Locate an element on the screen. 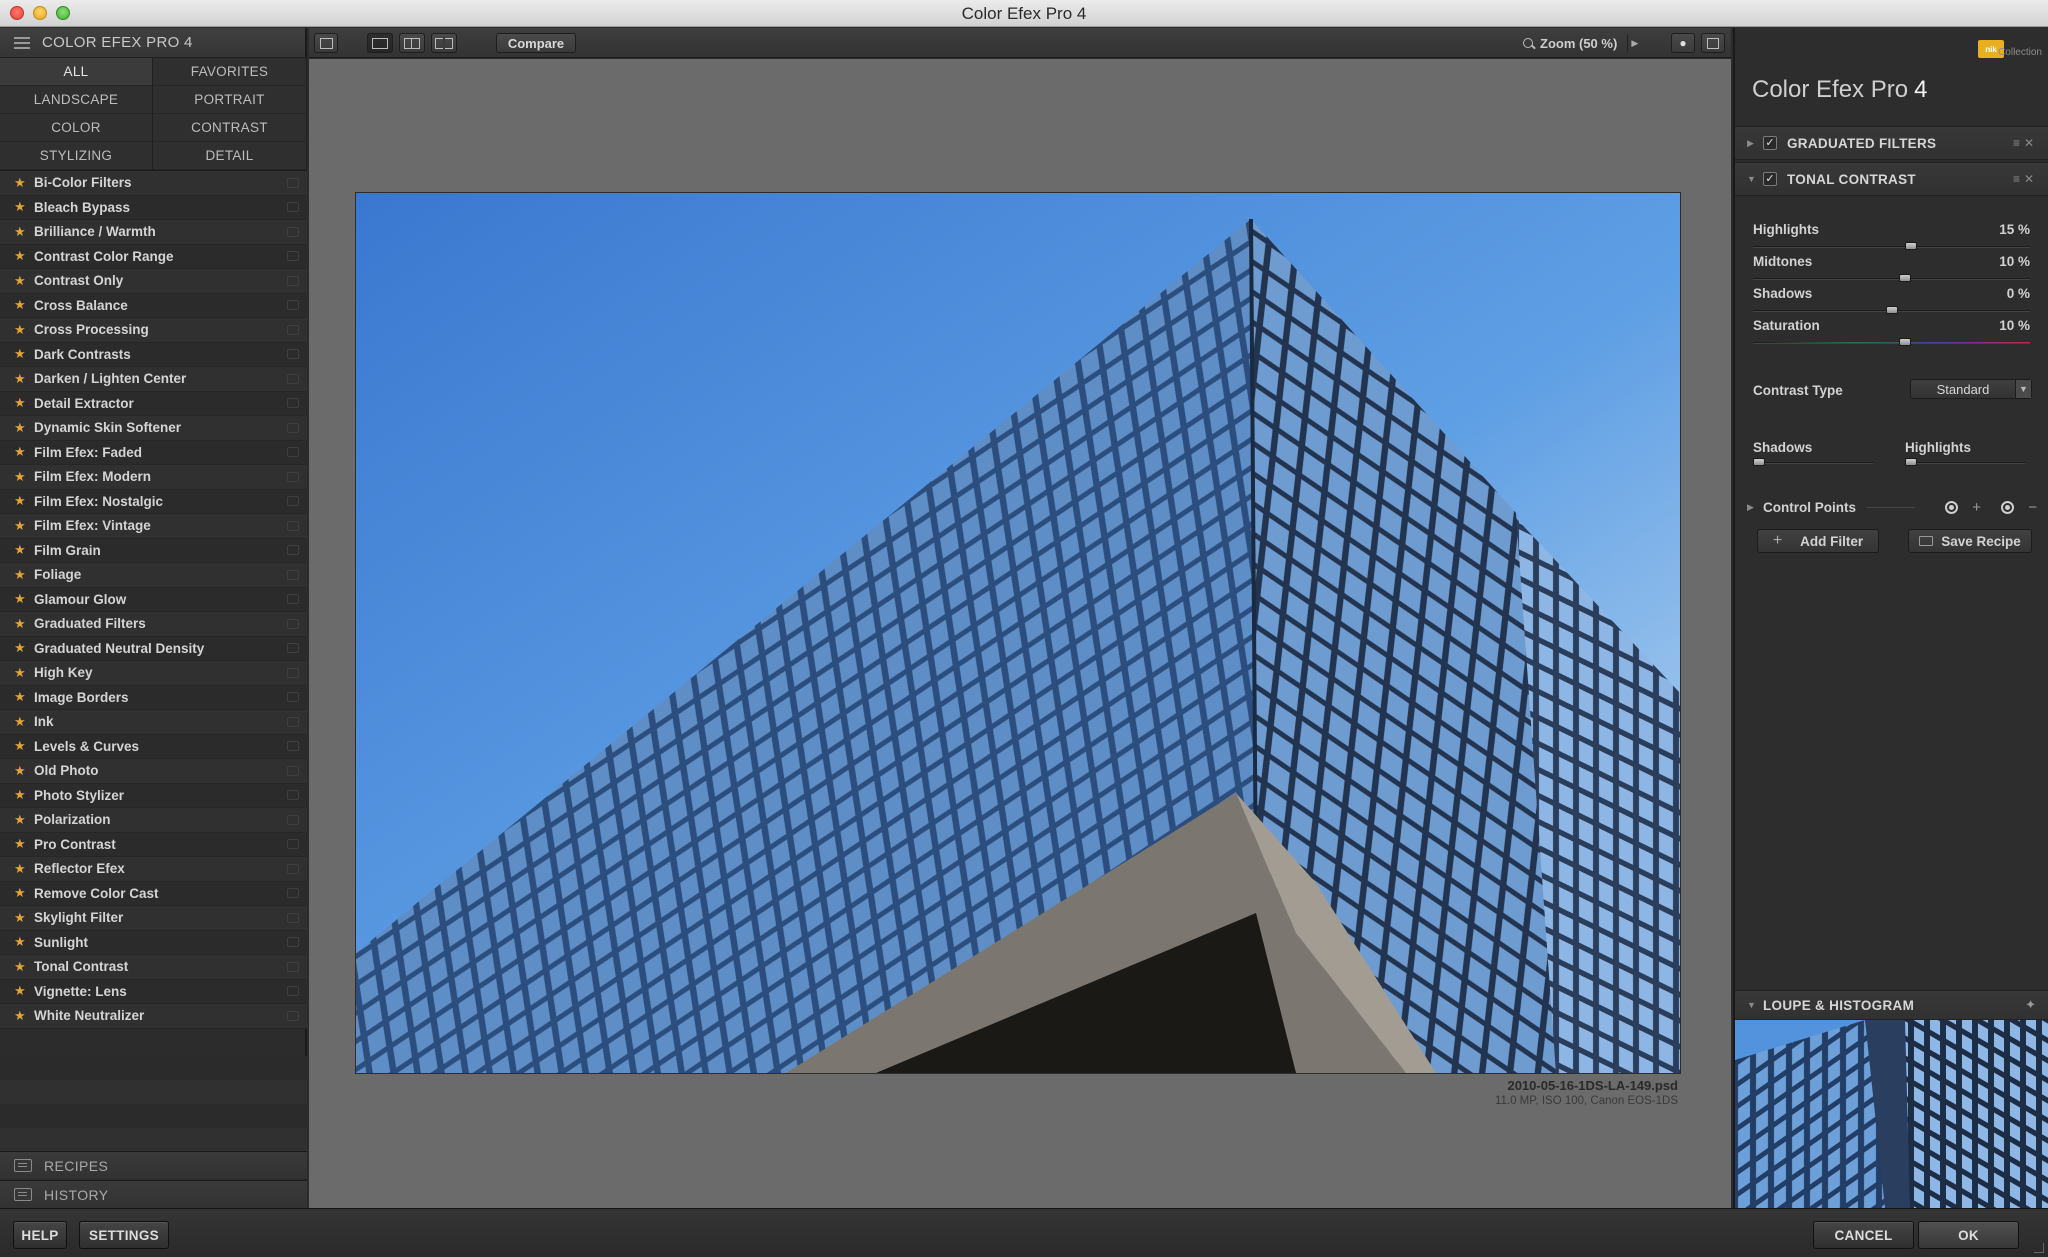 This screenshot has width=2048, height=1257. filter-list-item: ★ Detail Extractor is located at coordinates (153, 403).